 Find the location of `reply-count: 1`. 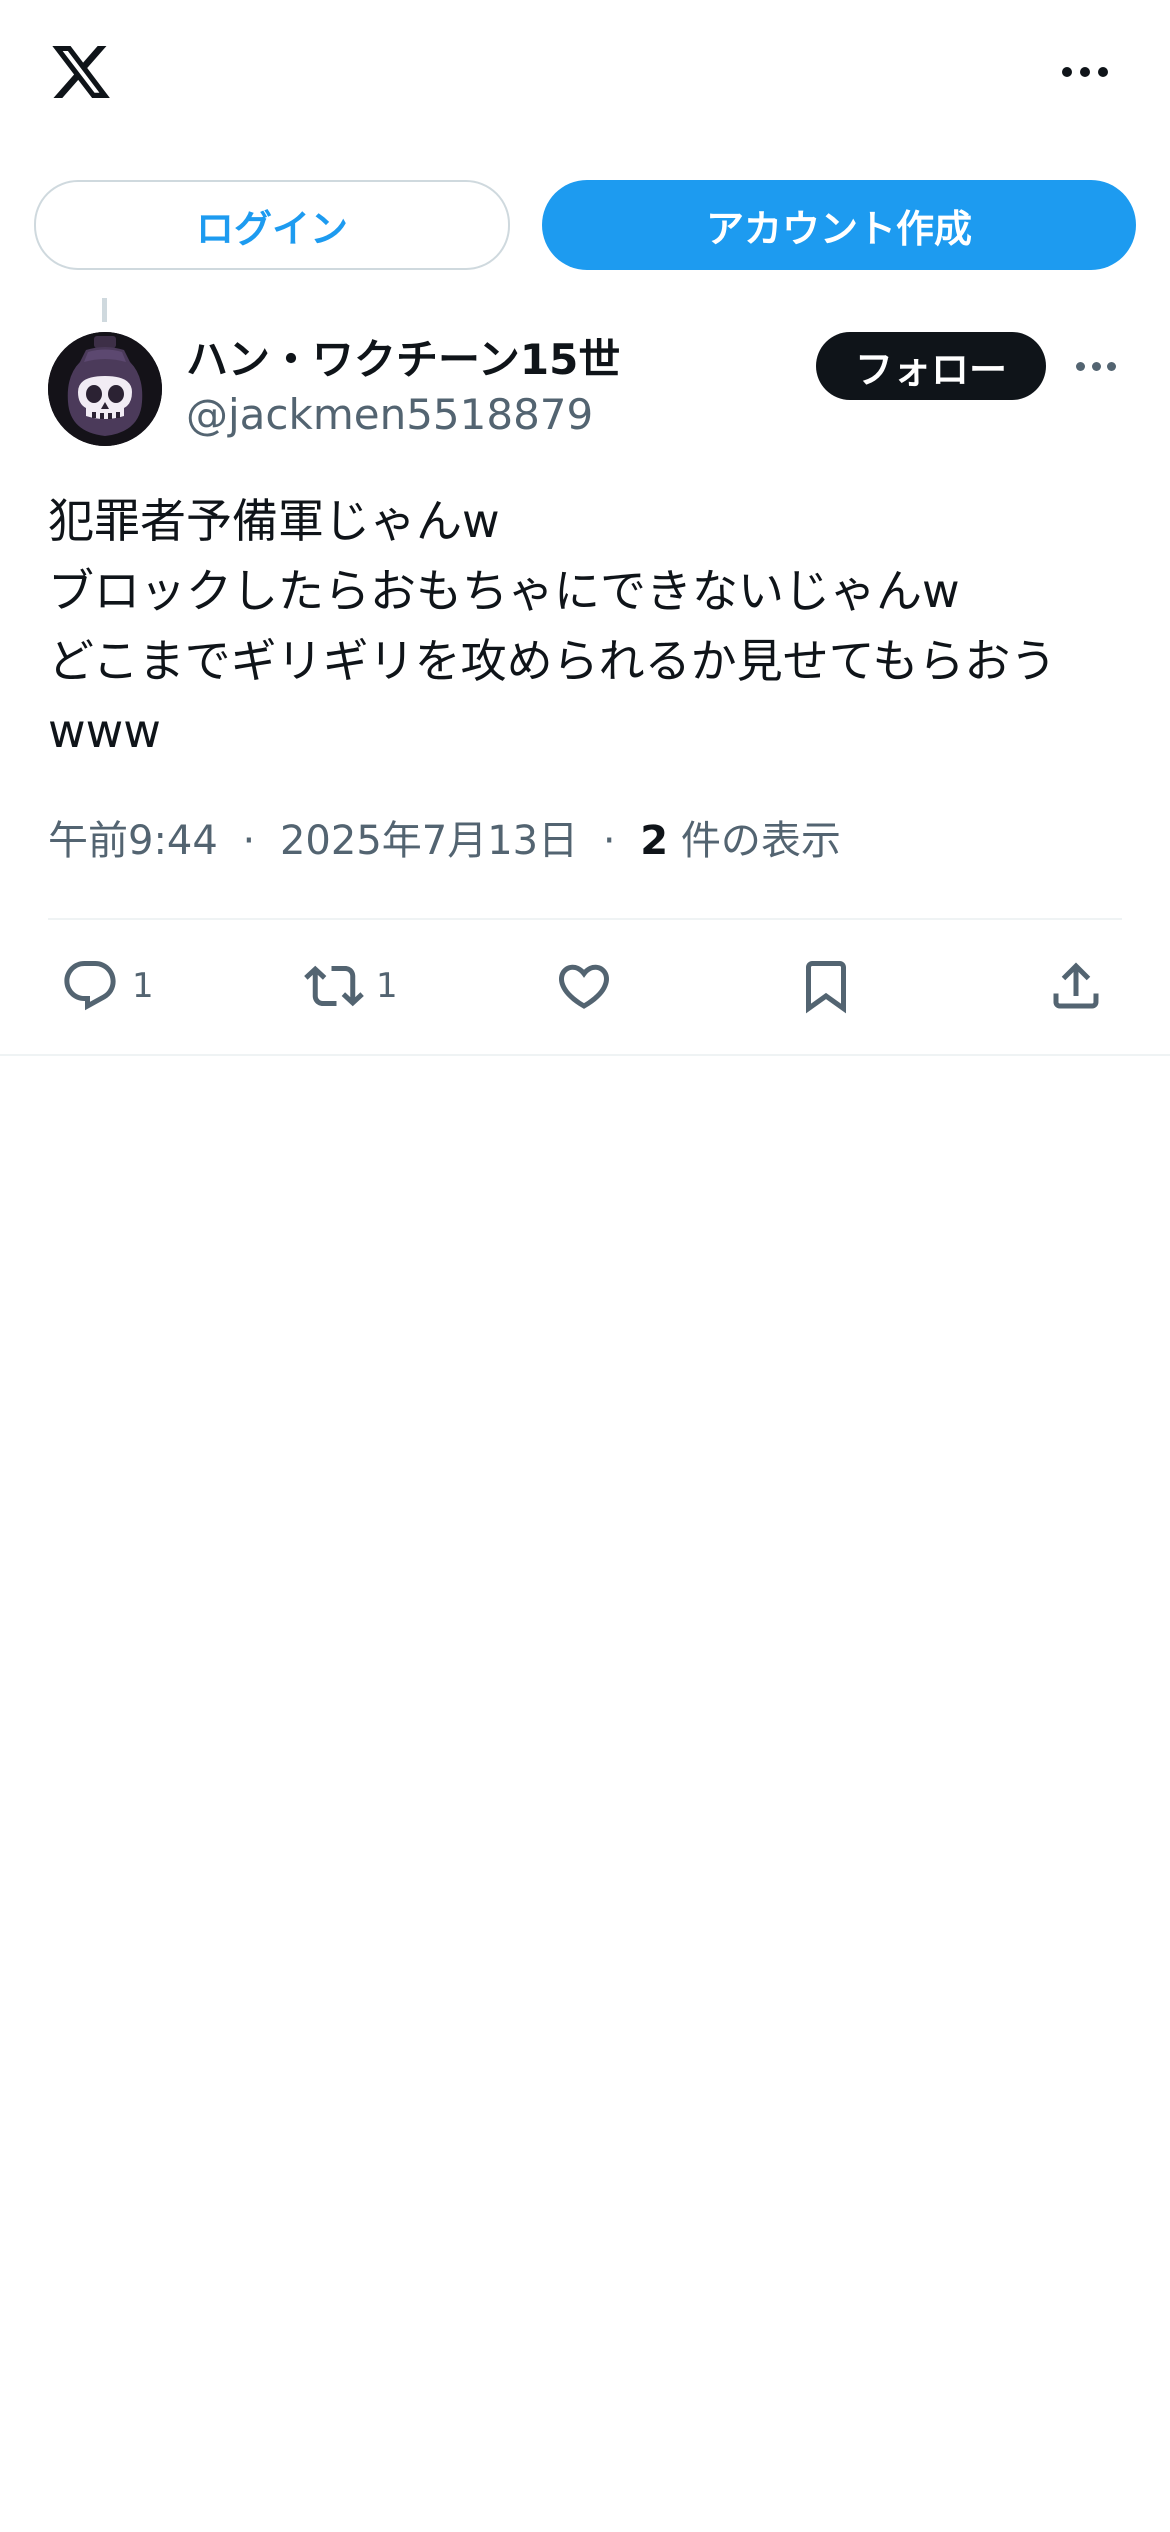

reply-count: 1 is located at coordinates (143, 986).